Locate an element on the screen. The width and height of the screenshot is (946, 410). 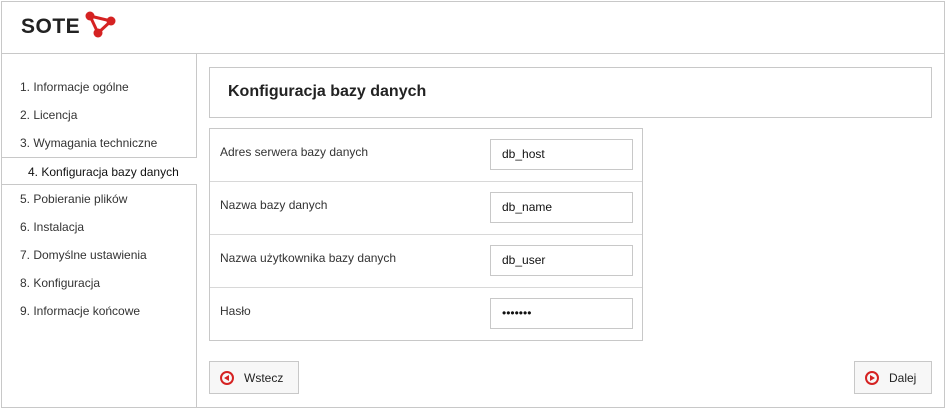
logo: SOTE is located at coordinates (69, 25).